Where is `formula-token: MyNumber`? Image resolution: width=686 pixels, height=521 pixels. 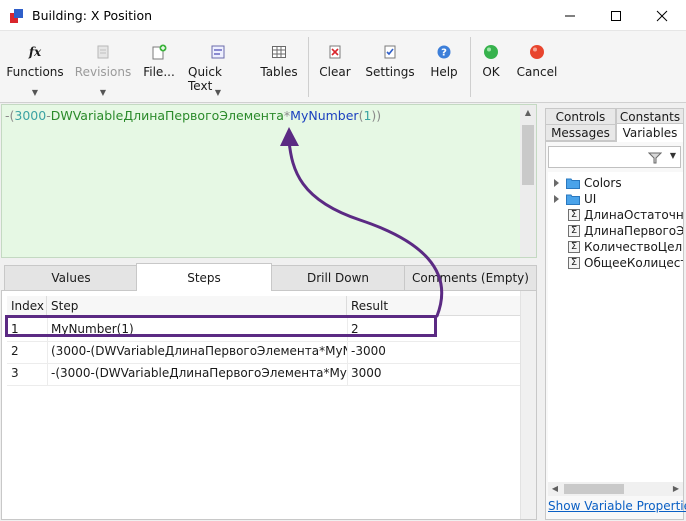
formula-token: MyNumber is located at coordinates (324, 115).